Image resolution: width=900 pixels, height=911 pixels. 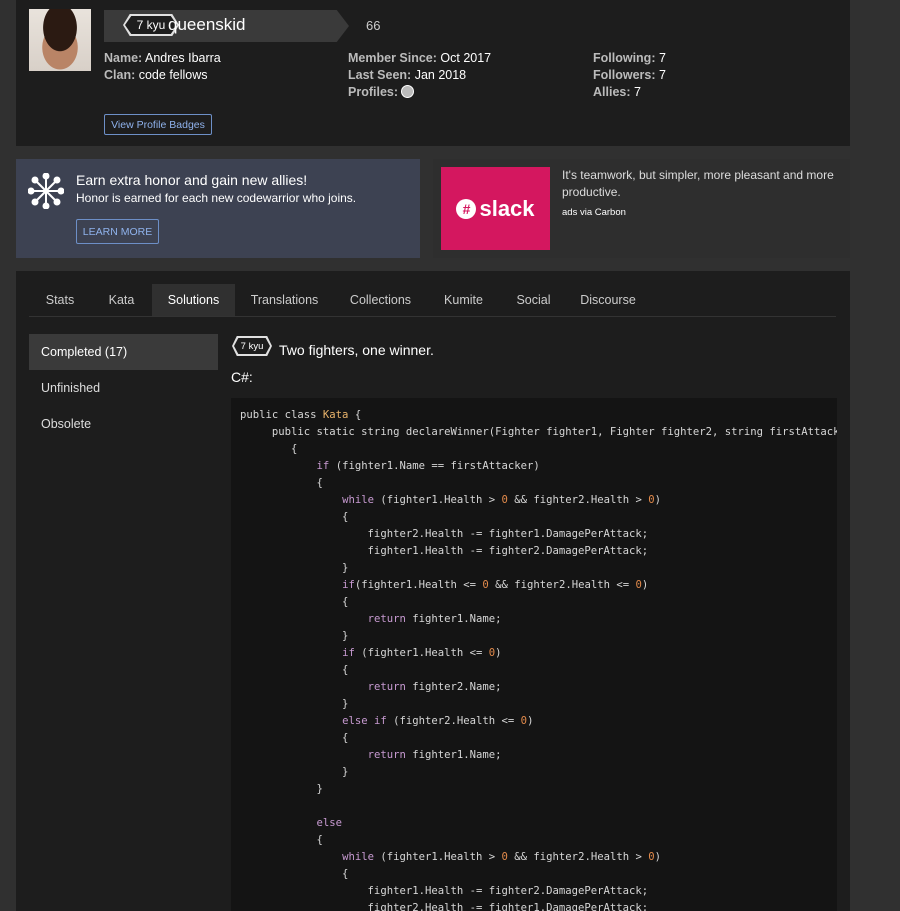 What do you see at coordinates (440, 75) in the screenshot?
I see `last-seen-value: Jan 2018` at bounding box center [440, 75].